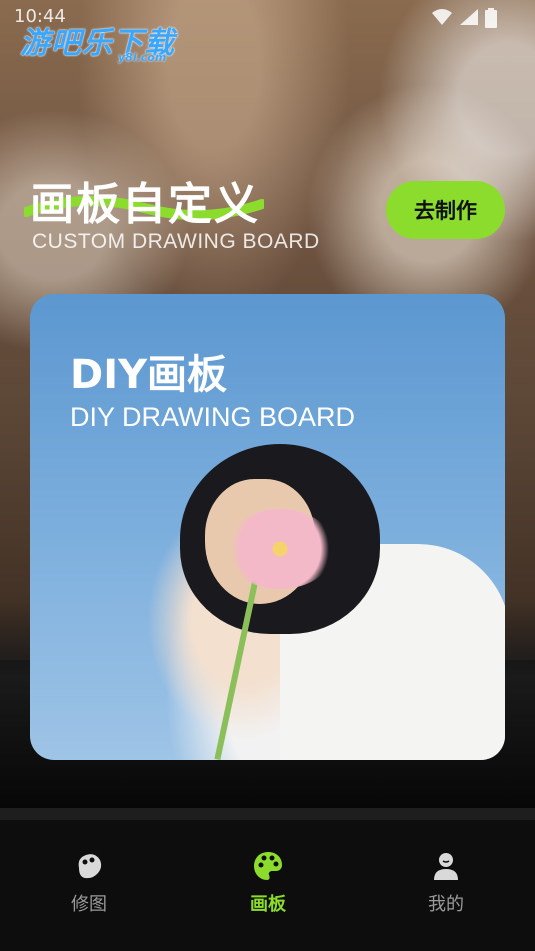  I want to click on status-icons, so click(464, 18).